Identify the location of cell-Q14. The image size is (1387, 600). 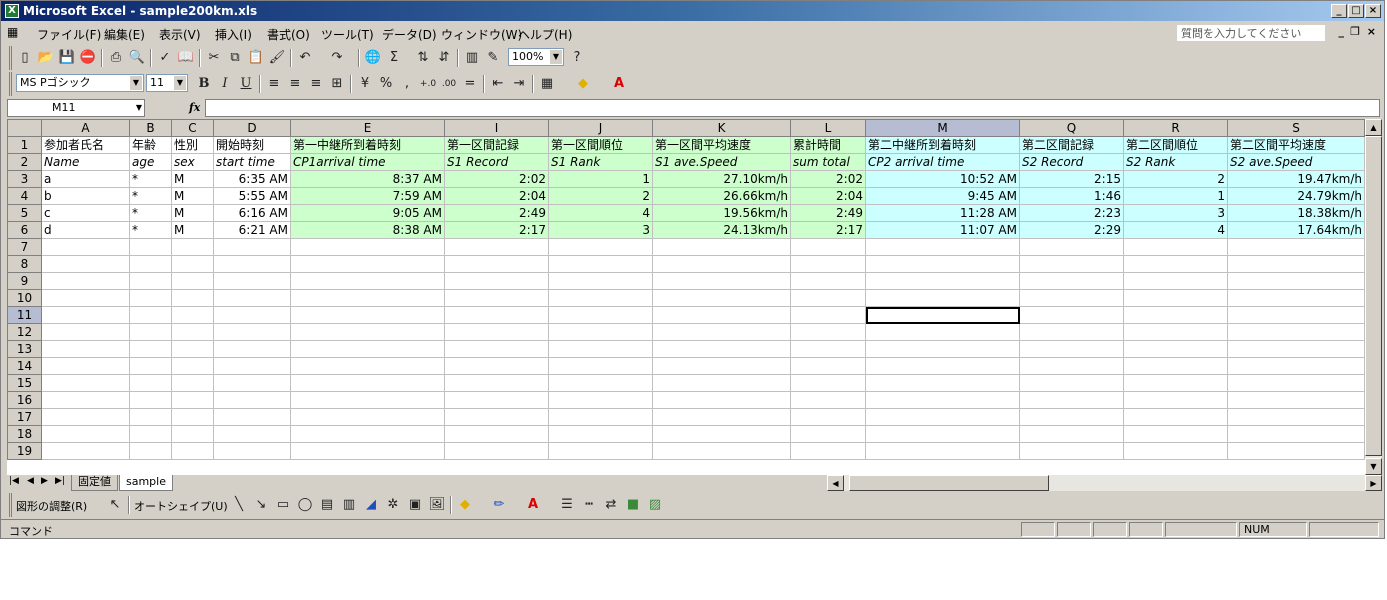
(1071, 366).